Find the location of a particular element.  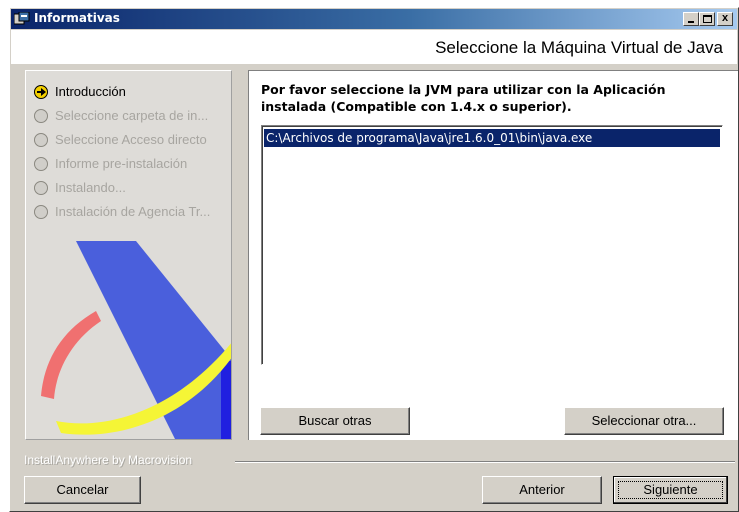

page-title: Seleccione la Máquina Virtual de Java is located at coordinates (579, 47).